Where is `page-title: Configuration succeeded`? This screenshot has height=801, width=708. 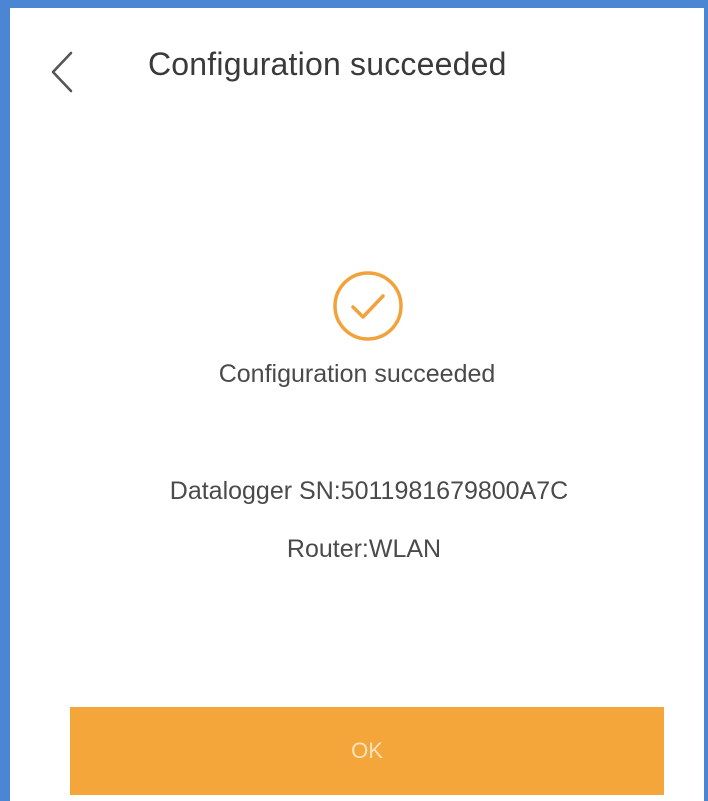
page-title: Configuration succeeded is located at coordinates (327, 64).